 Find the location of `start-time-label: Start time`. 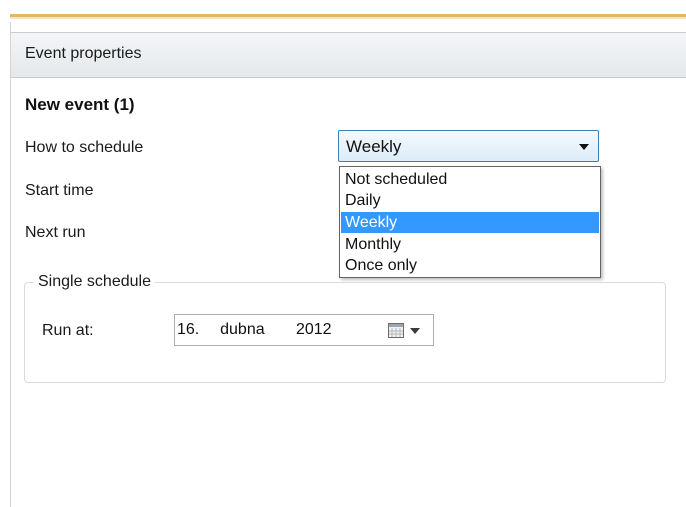

start-time-label: Start time is located at coordinates (59, 190).